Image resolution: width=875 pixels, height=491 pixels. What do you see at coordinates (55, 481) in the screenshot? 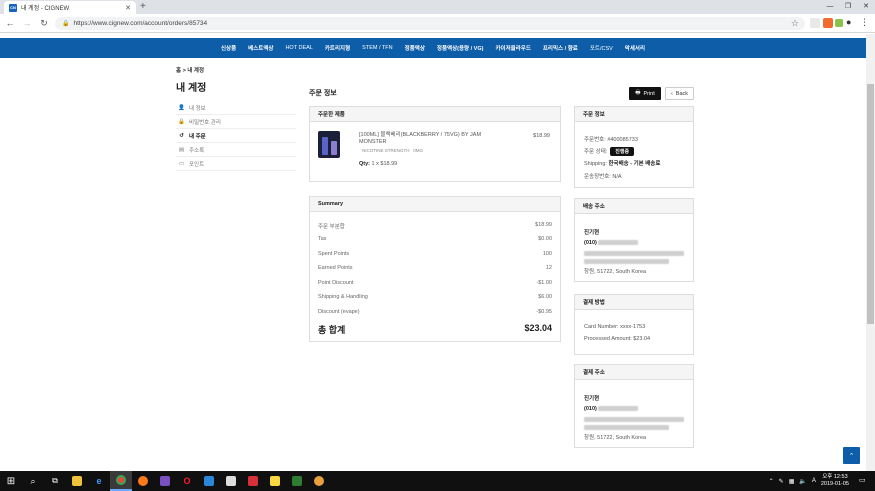
I see `task-view-icon: ⧉` at bounding box center [55, 481].